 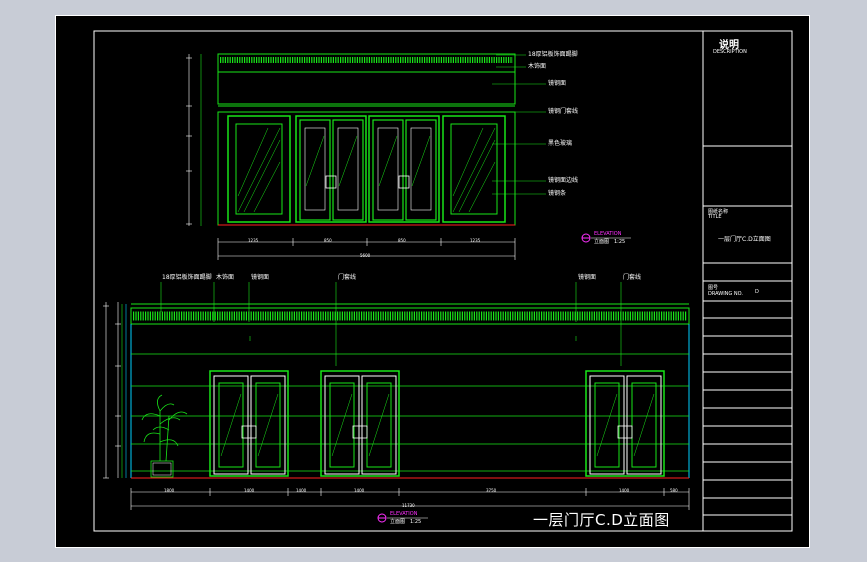 What do you see at coordinates (757, 292) in the screenshot?
I see `drawing-no-value: D` at bounding box center [757, 292].